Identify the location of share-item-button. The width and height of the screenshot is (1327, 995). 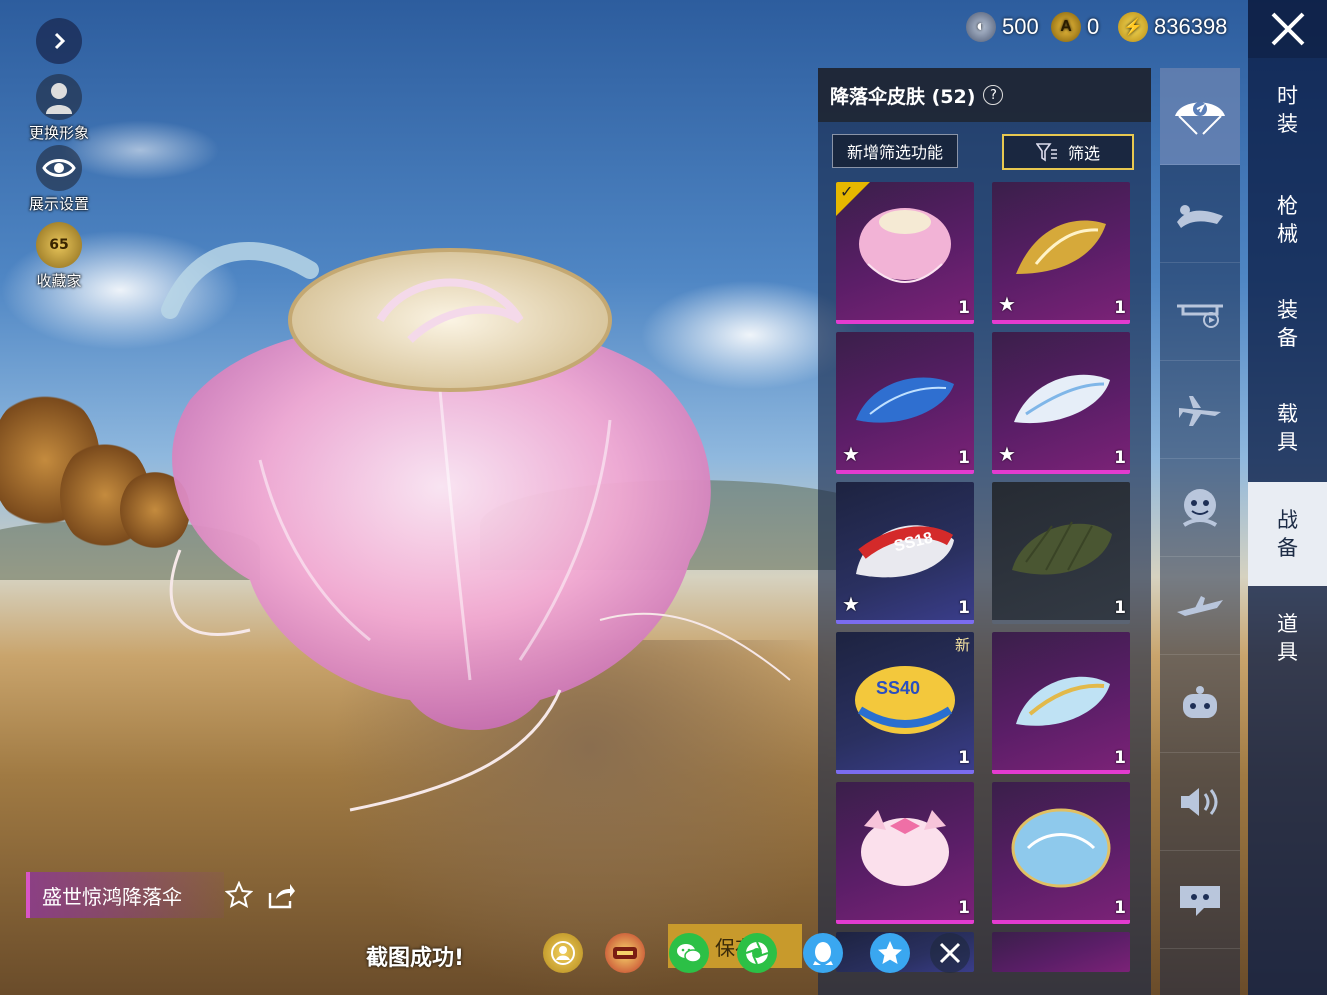
(281, 895).